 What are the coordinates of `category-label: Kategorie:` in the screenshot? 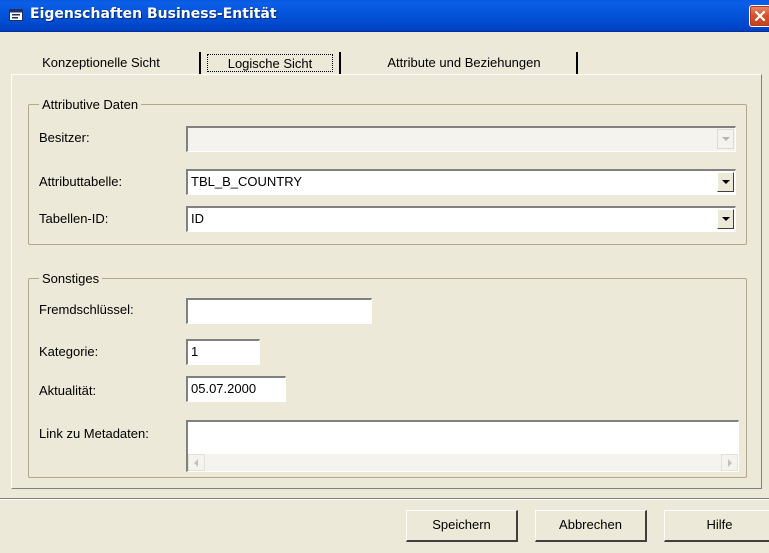 It's located at (69, 351).